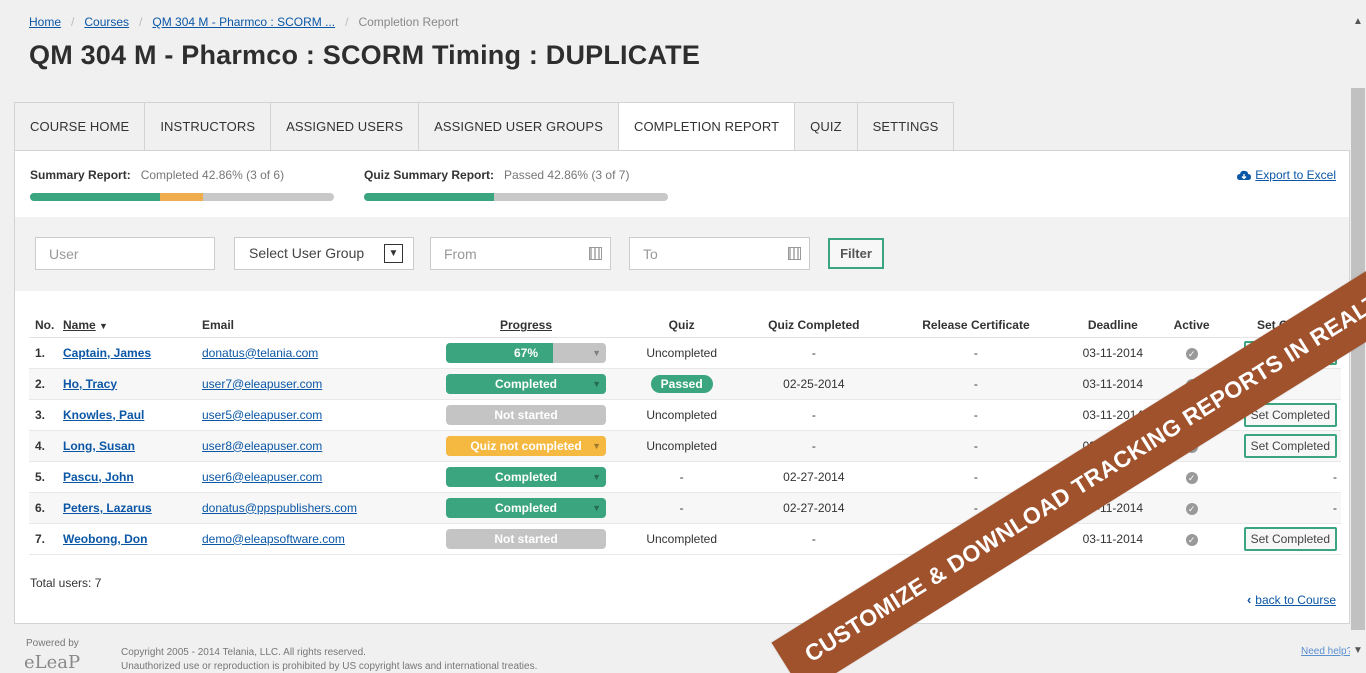  What do you see at coordinates (856, 253) in the screenshot?
I see `filter-button: Filter` at bounding box center [856, 253].